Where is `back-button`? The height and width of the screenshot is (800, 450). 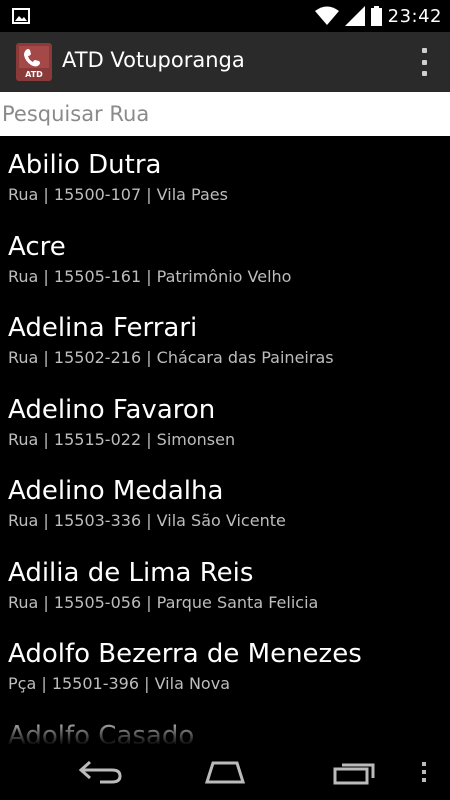
back-button is located at coordinates (101, 772).